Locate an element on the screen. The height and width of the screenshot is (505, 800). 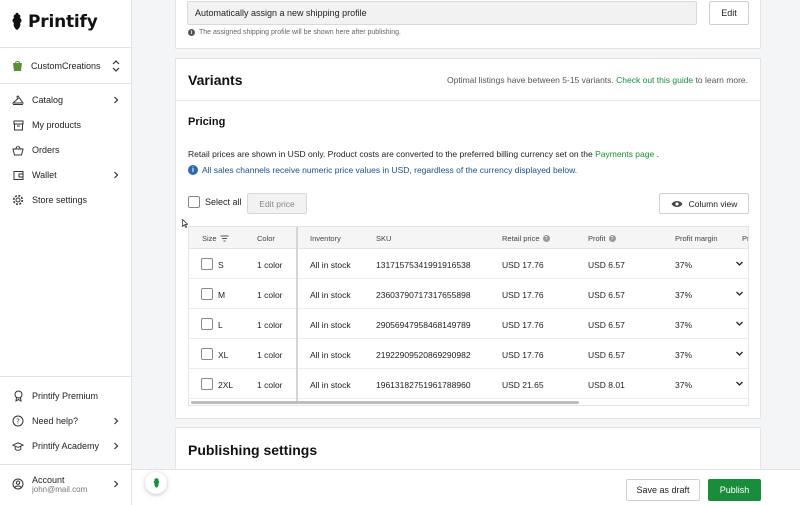
cell-color: 1 color is located at coordinates (270, 295).